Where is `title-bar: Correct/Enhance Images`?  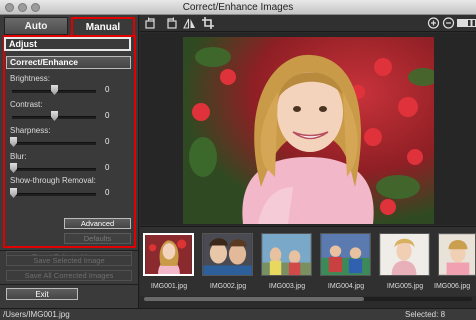
title-bar: Correct/Enhance Images is located at coordinates (238, 7).